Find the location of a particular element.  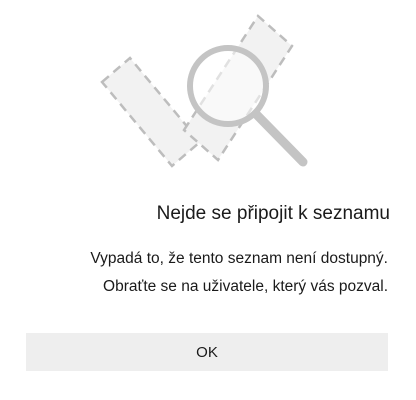

dialog-title: Nejde se připojit k seznamu is located at coordinates (273, 213).